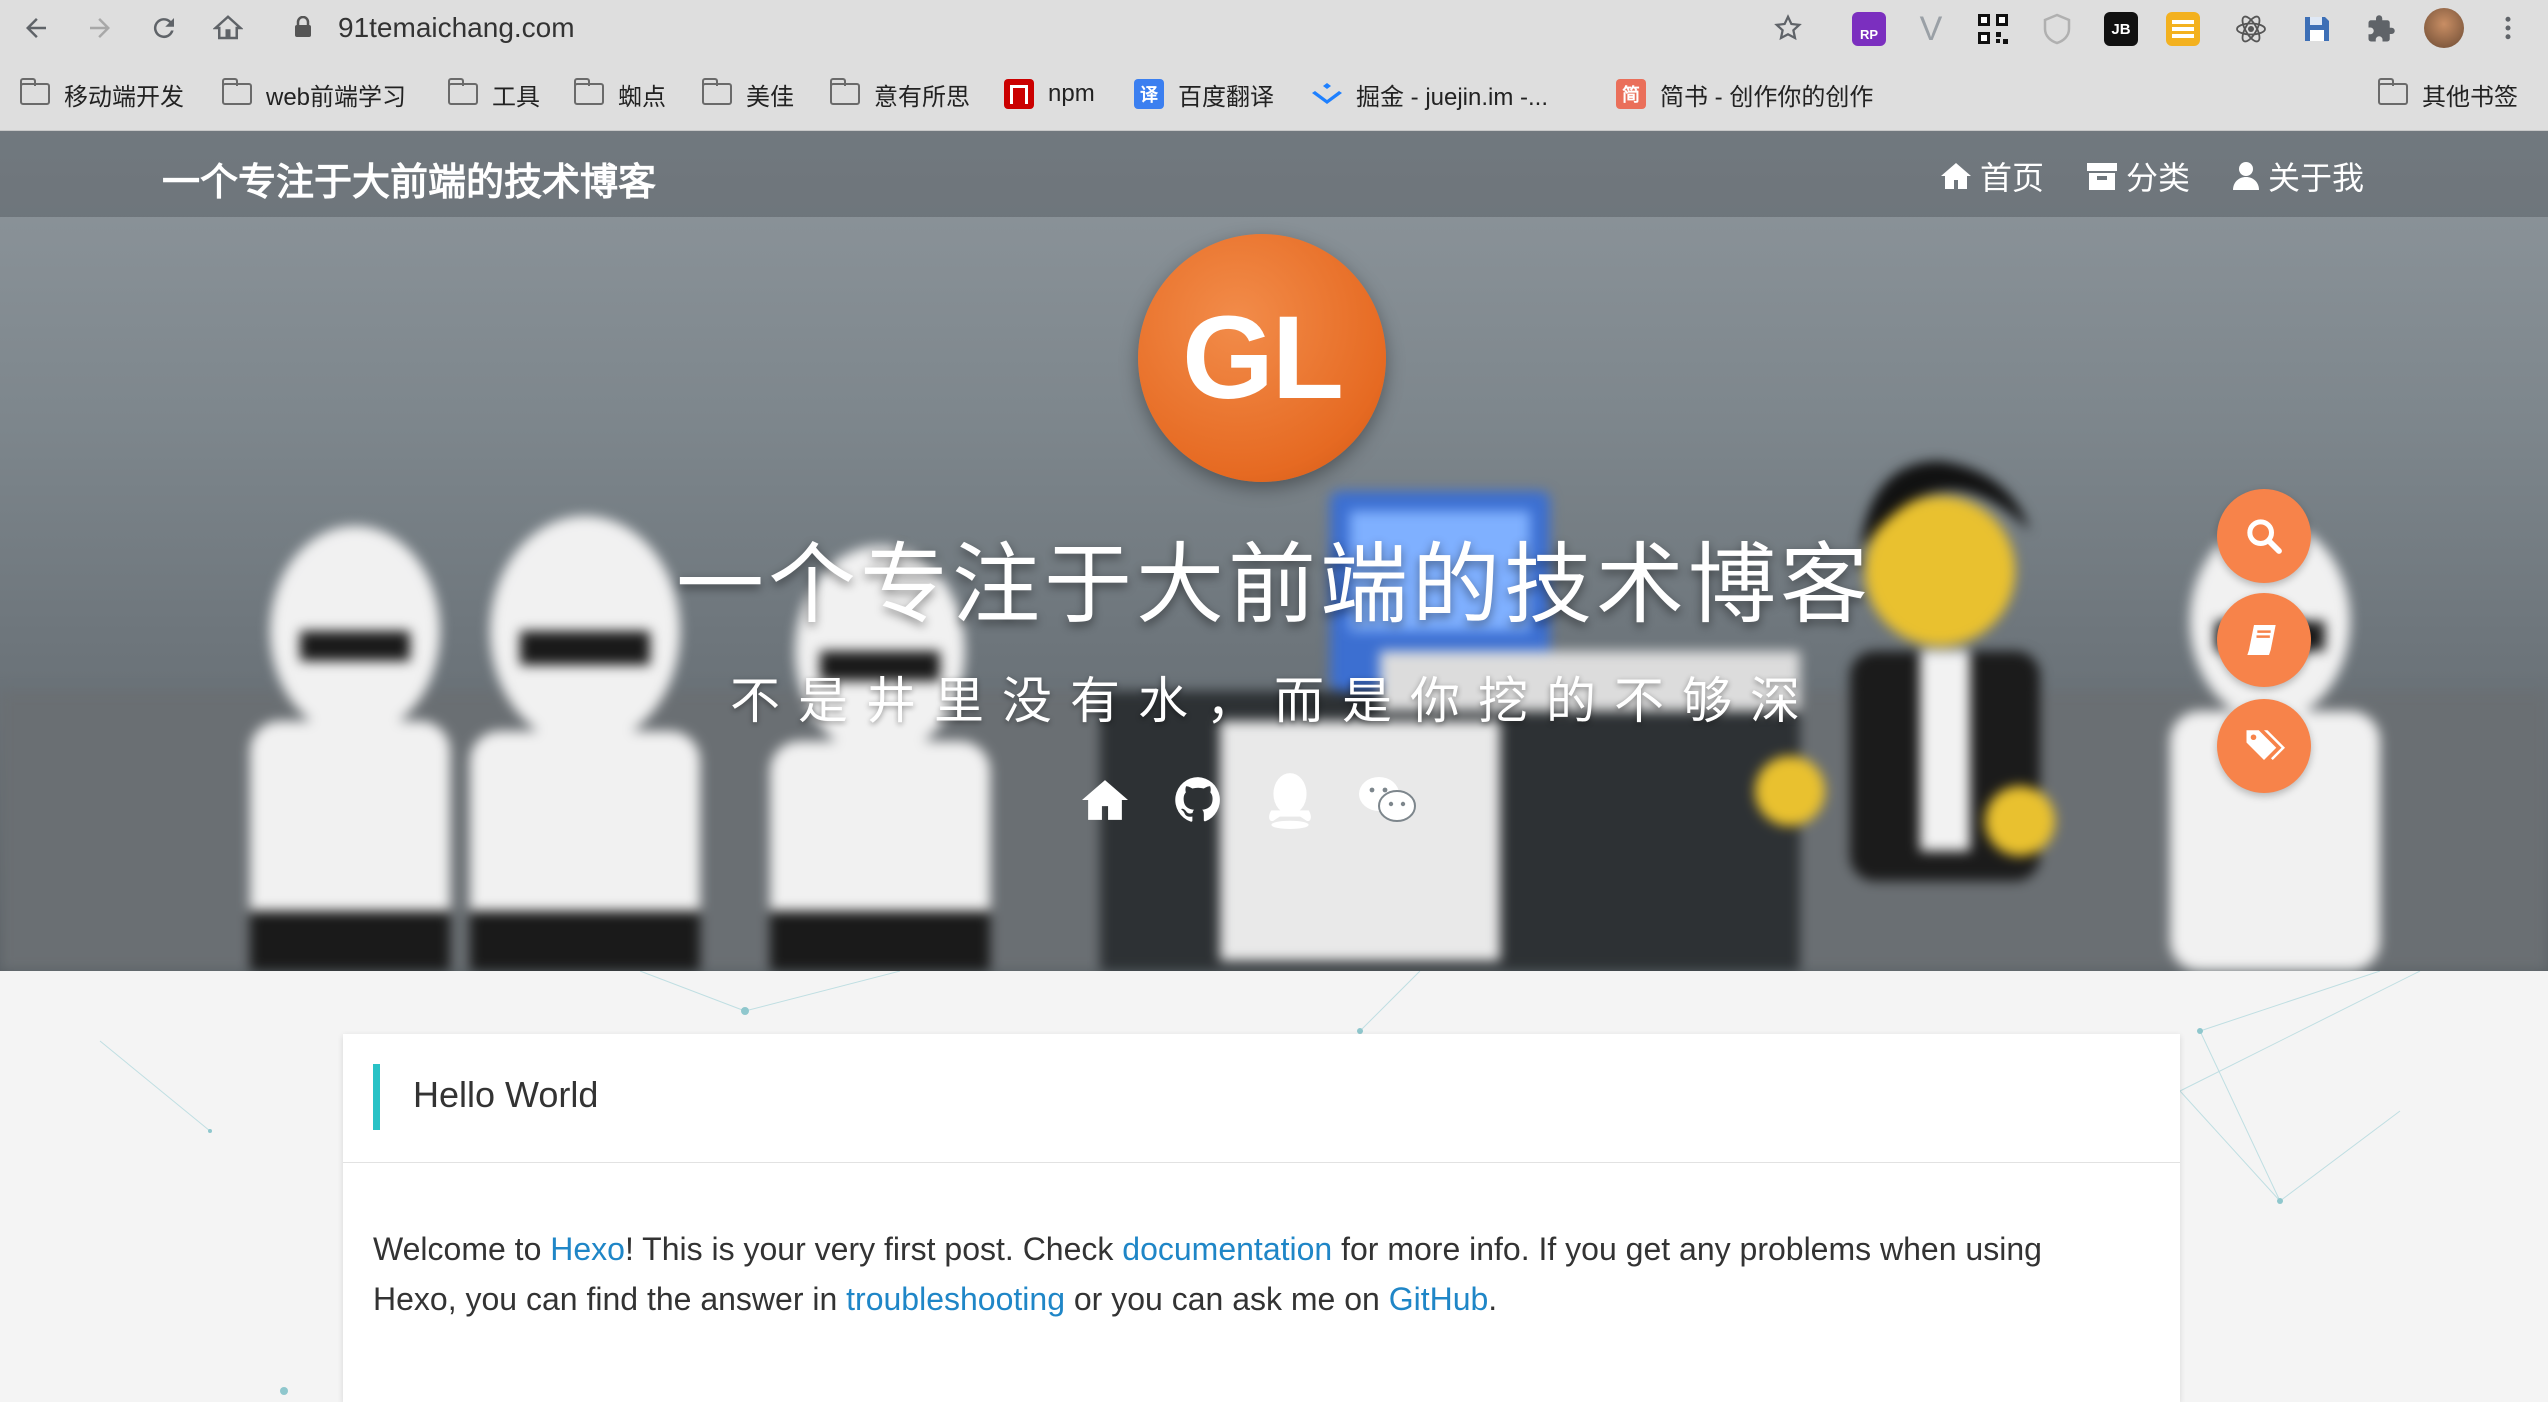 This screenshot has width=2548, height=1402. I want to click on archives-button, so click(2264, 640).